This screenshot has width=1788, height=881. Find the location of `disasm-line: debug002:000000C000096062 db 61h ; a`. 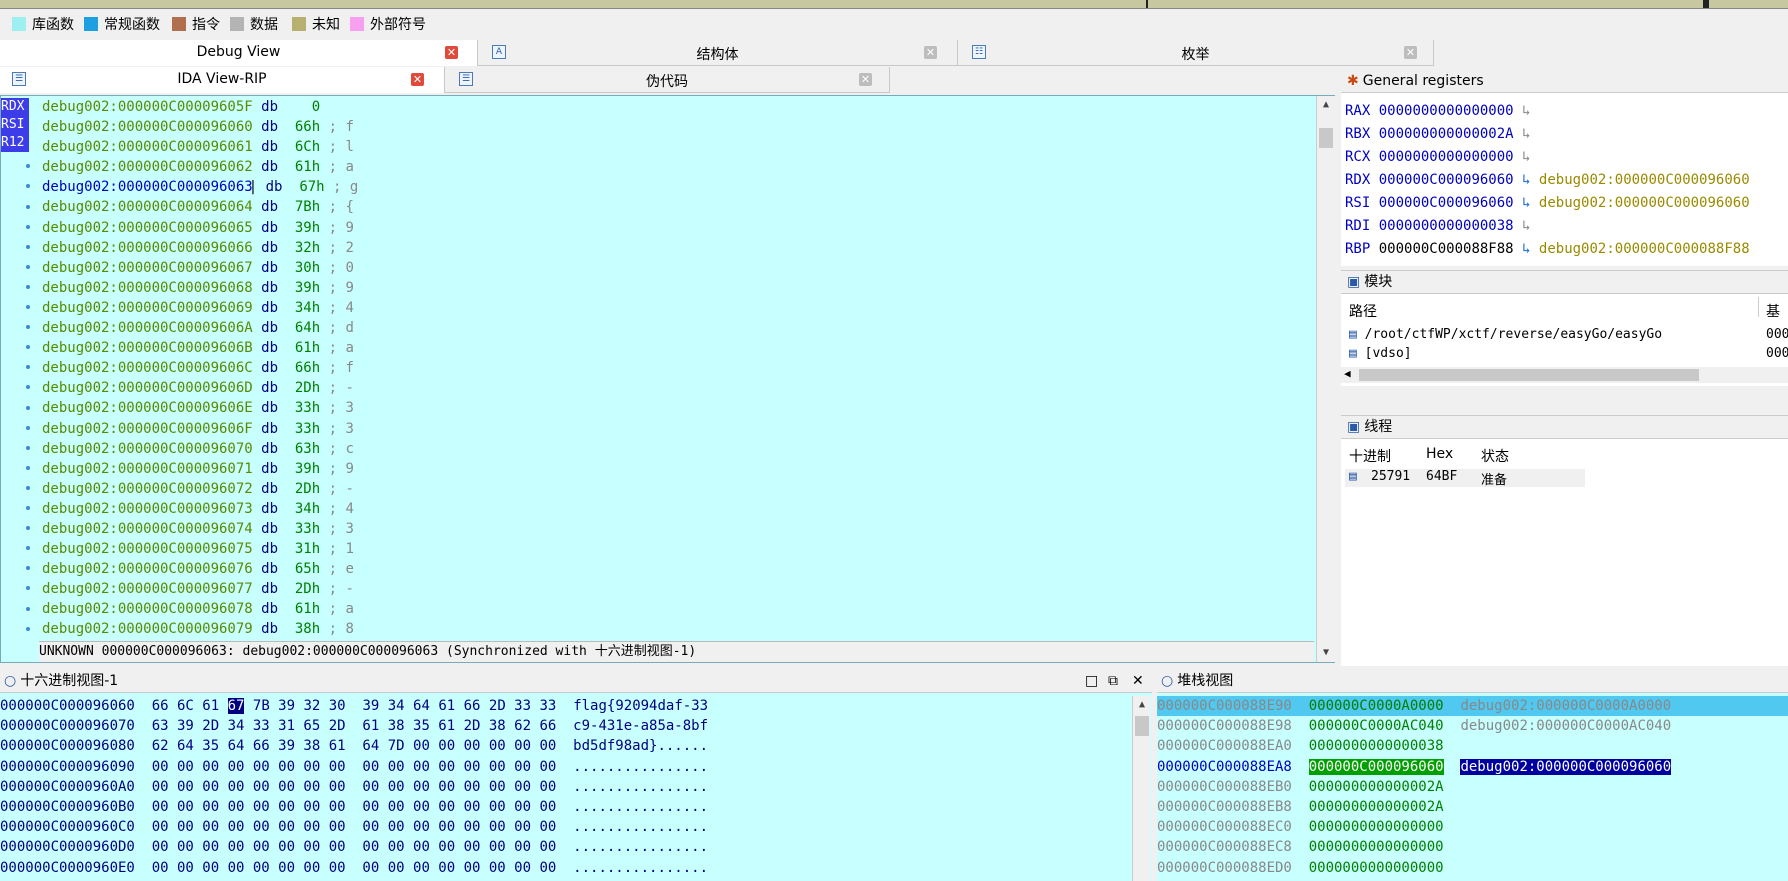

disasm-line: debug002:000000C000096062 db 61h ; a is located at coordinates (678, 167).